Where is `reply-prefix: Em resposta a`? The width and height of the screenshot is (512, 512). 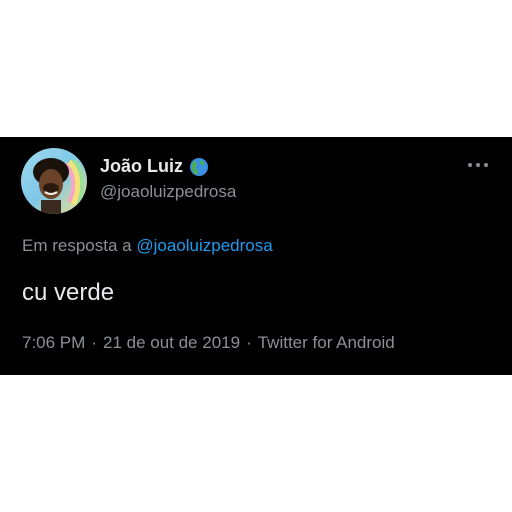
reply-prefix: Em resposta a is located at coordinates (77, 245).